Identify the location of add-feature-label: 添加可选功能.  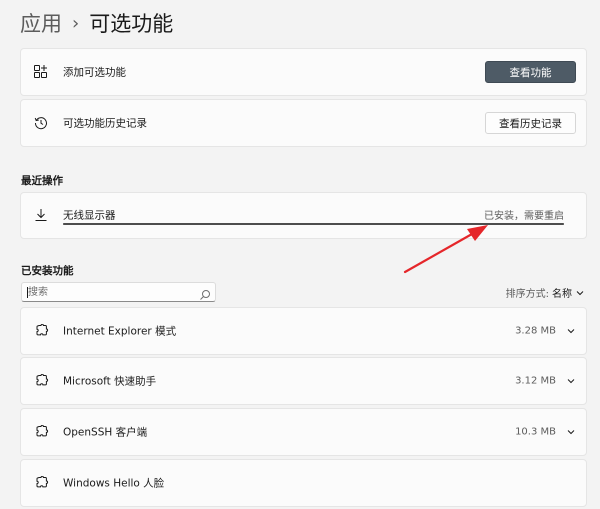
(94, 72).